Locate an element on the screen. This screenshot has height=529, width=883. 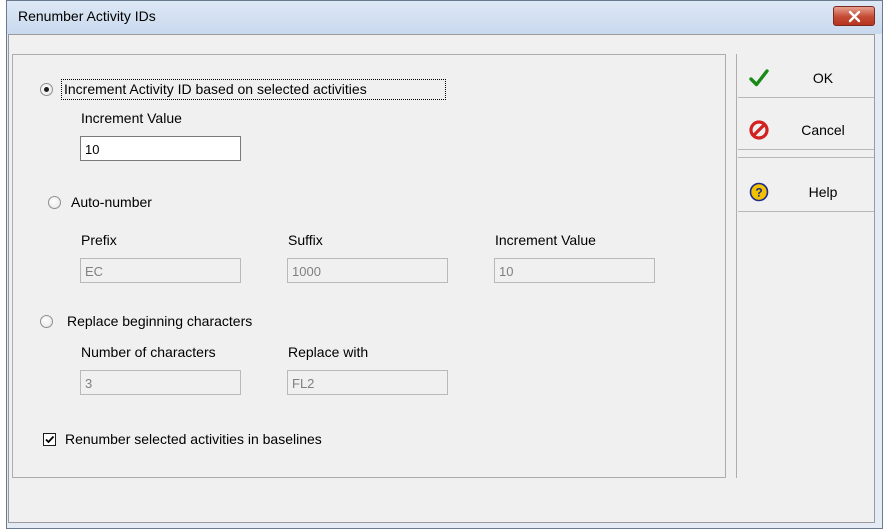
increment-value-input: 10 is located at coordinates (160, 148).